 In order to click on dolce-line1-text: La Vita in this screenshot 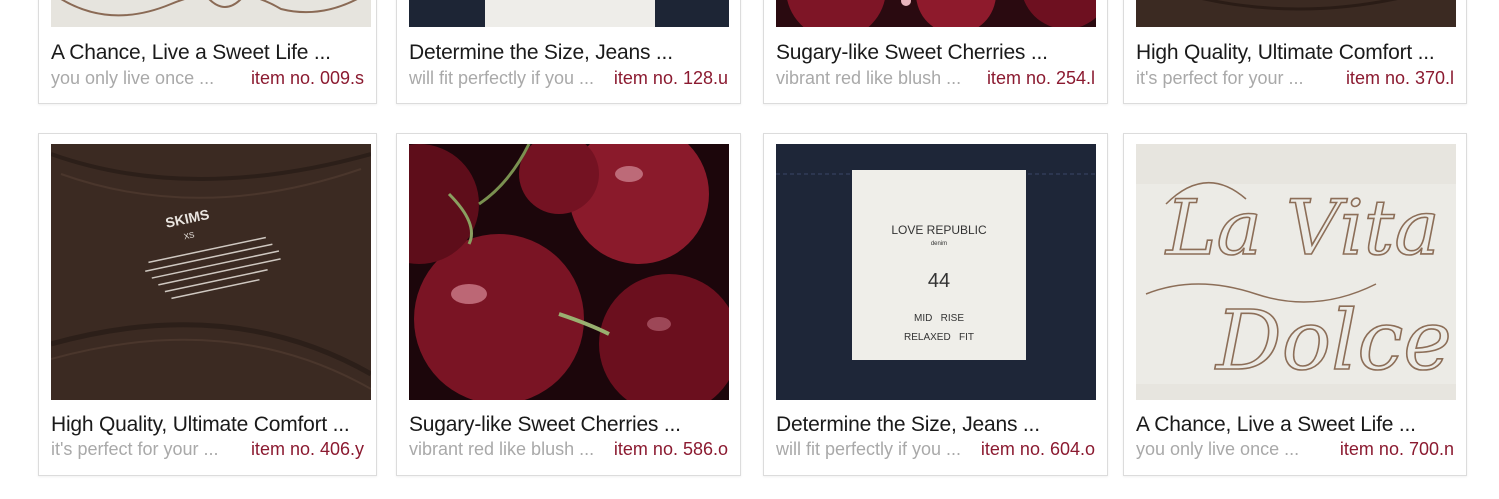, I will do `click(1302, 227)`.